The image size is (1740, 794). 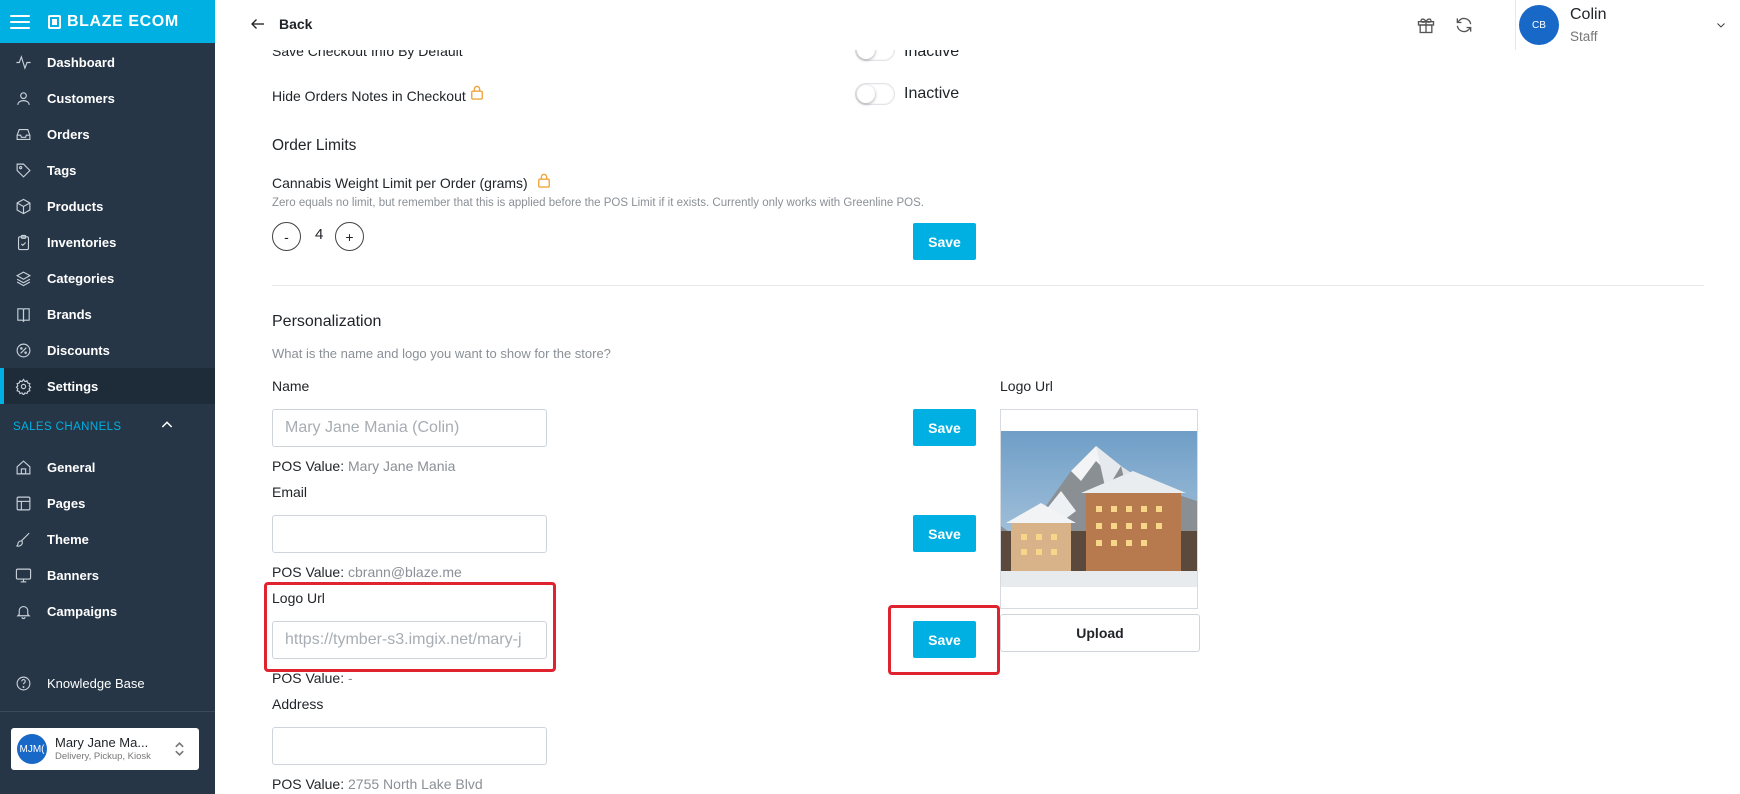 I want to click on name-input: Mary Jane Mania (Colin), so click(x=409, y=428).